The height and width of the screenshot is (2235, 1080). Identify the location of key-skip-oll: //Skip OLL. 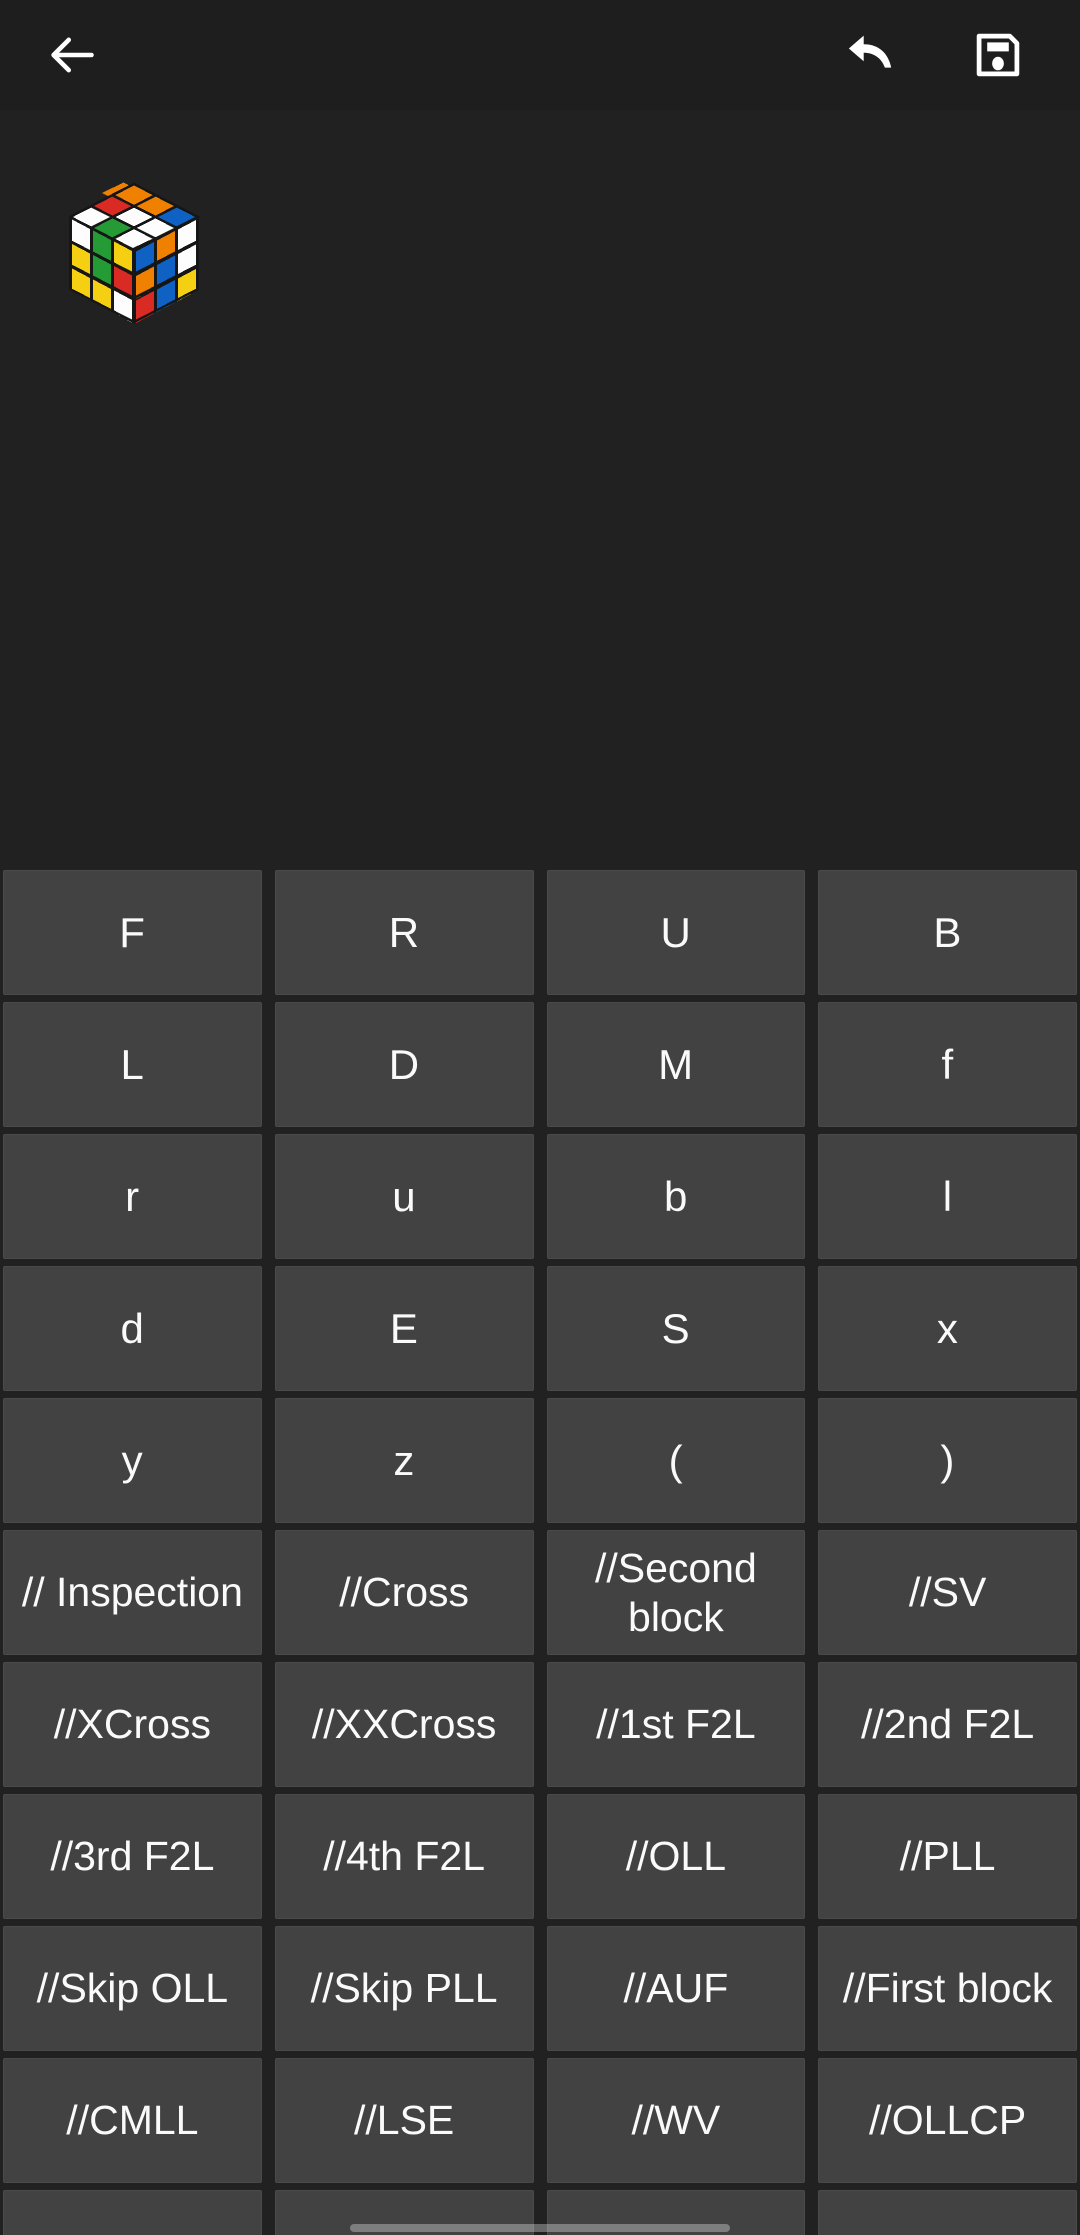
(132, 1988).